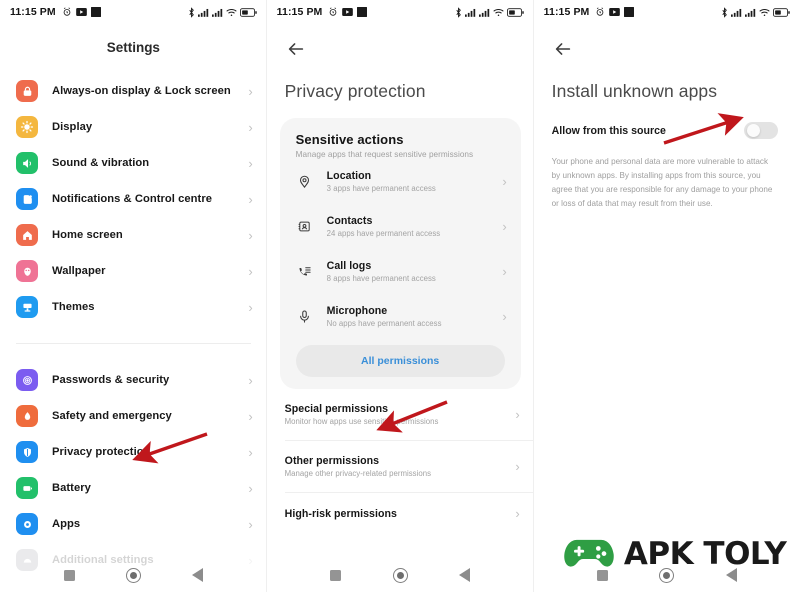  I want to click on page-title: Install unknown apps, so click(634, 91).